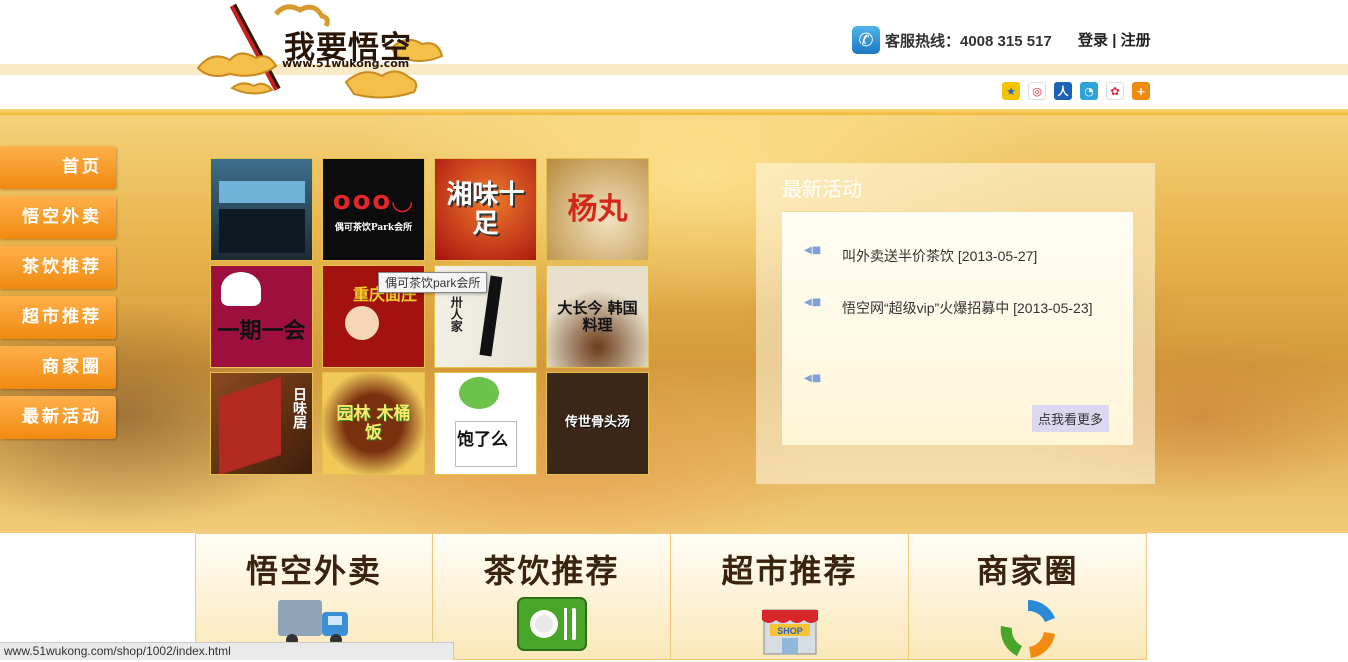 The width and height of the screenshot is (1348, 662). Describe the element at coordinates (1037, 91) in the screenshot. I see `weibo-icon: ◎` at that location.